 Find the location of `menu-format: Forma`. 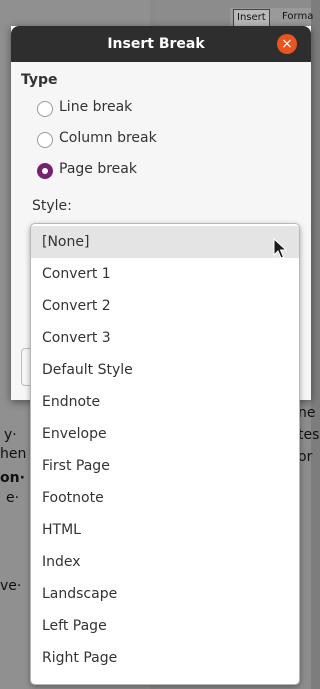

menu-format: Forma is located at coordinates (297, 17).